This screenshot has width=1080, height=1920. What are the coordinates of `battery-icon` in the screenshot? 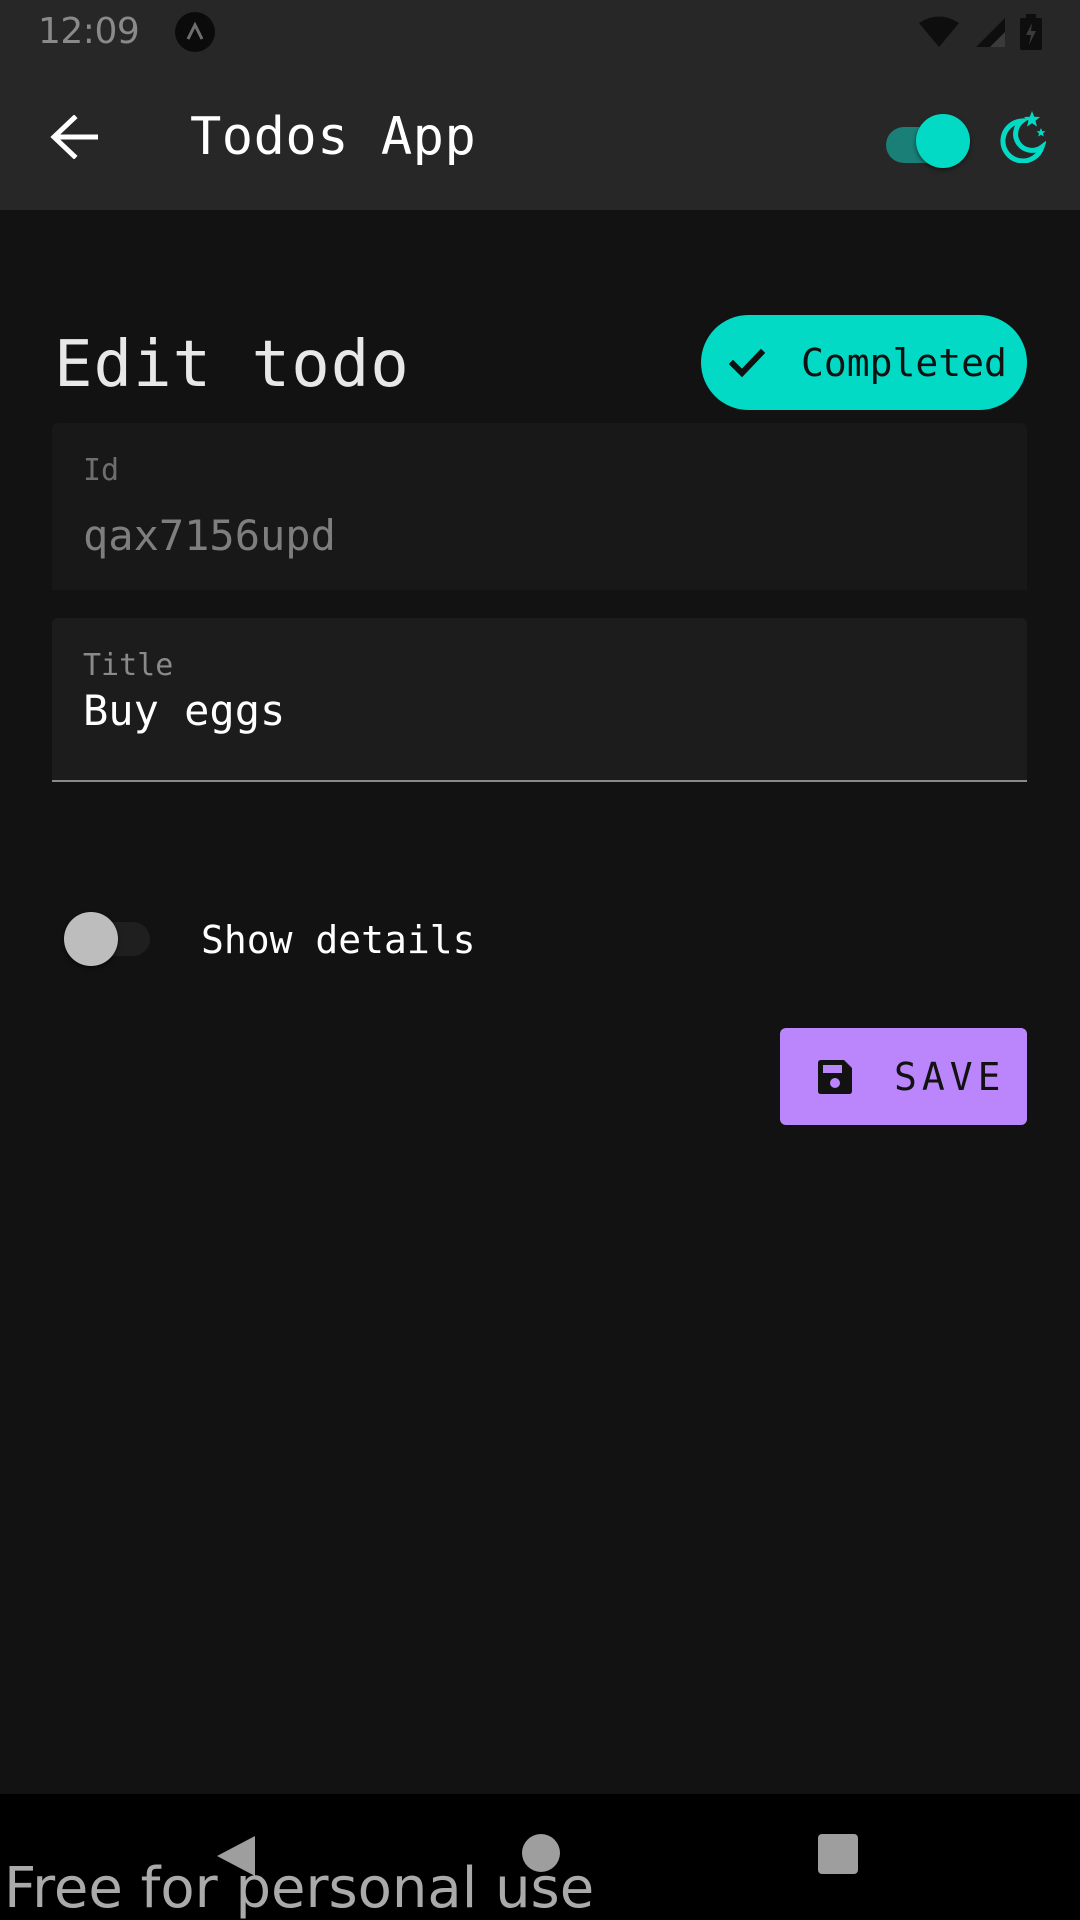 It's located at (1031, 31).